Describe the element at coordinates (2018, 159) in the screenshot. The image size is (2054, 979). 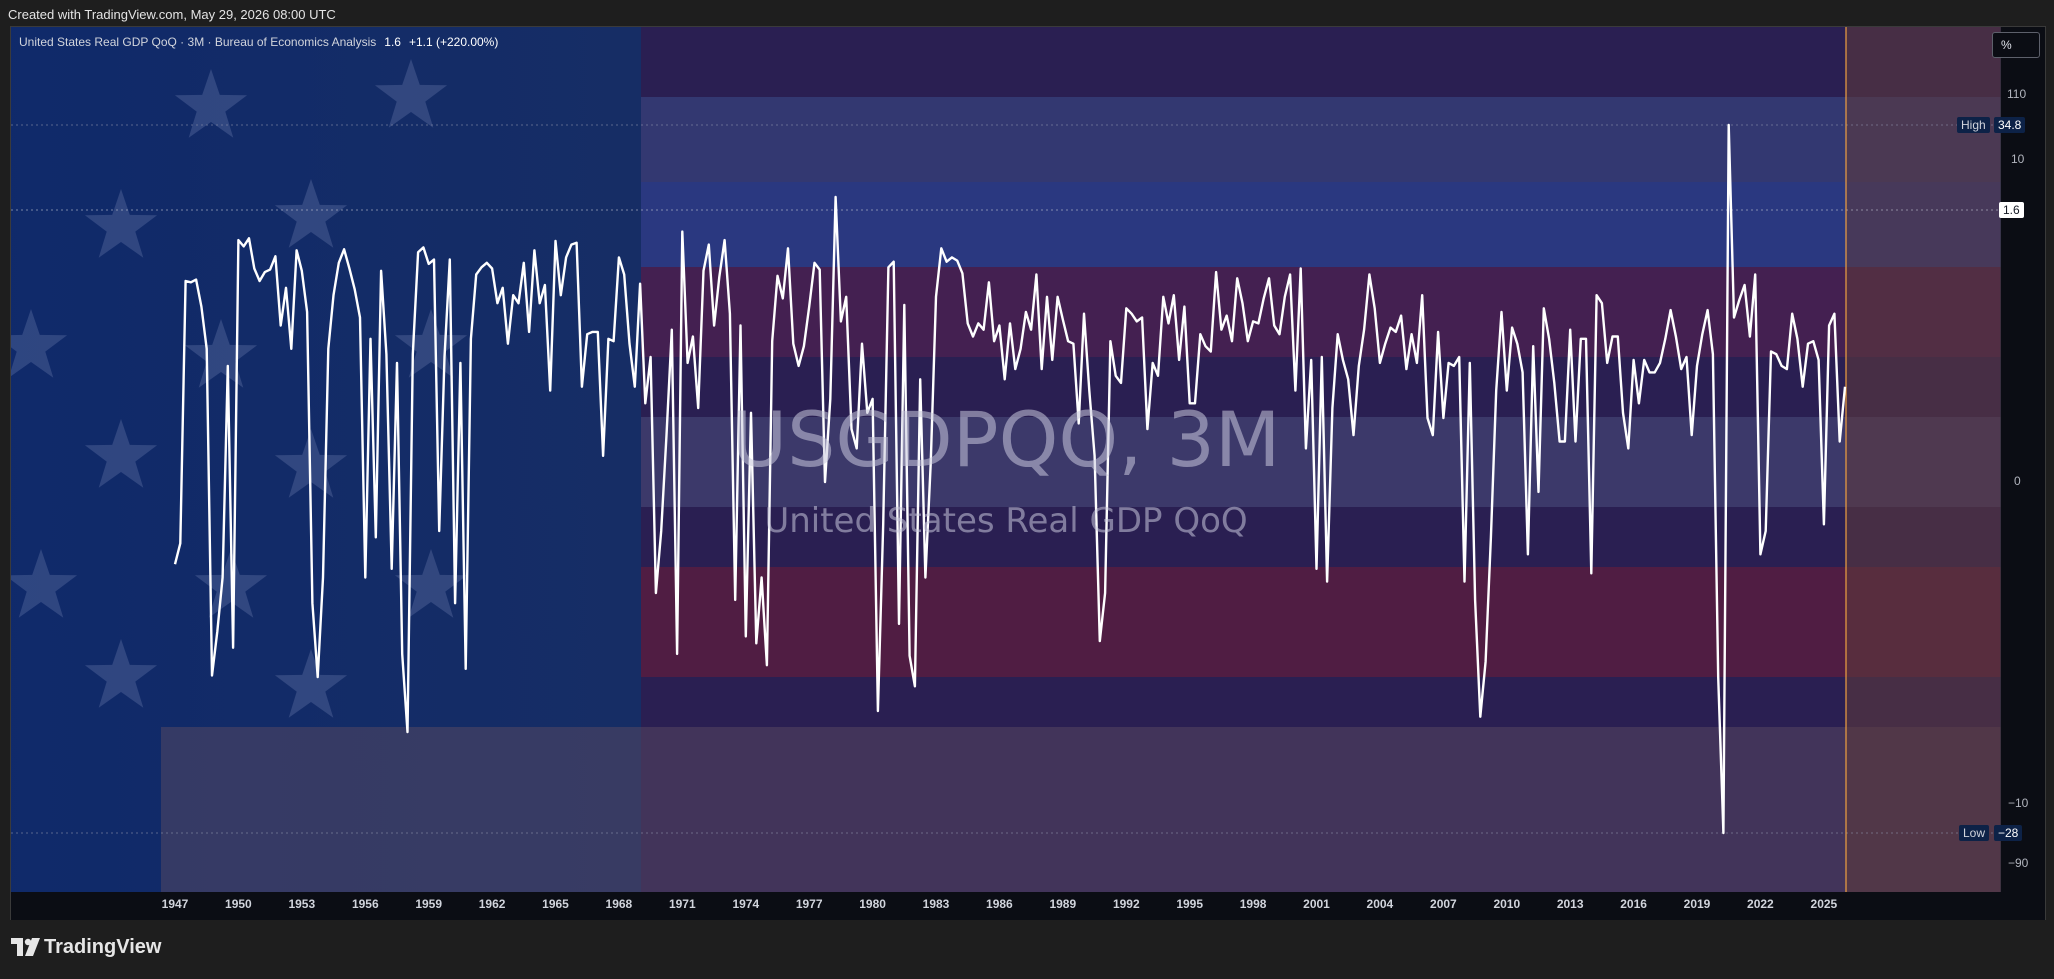
I see `price-tick: 10` at that location.